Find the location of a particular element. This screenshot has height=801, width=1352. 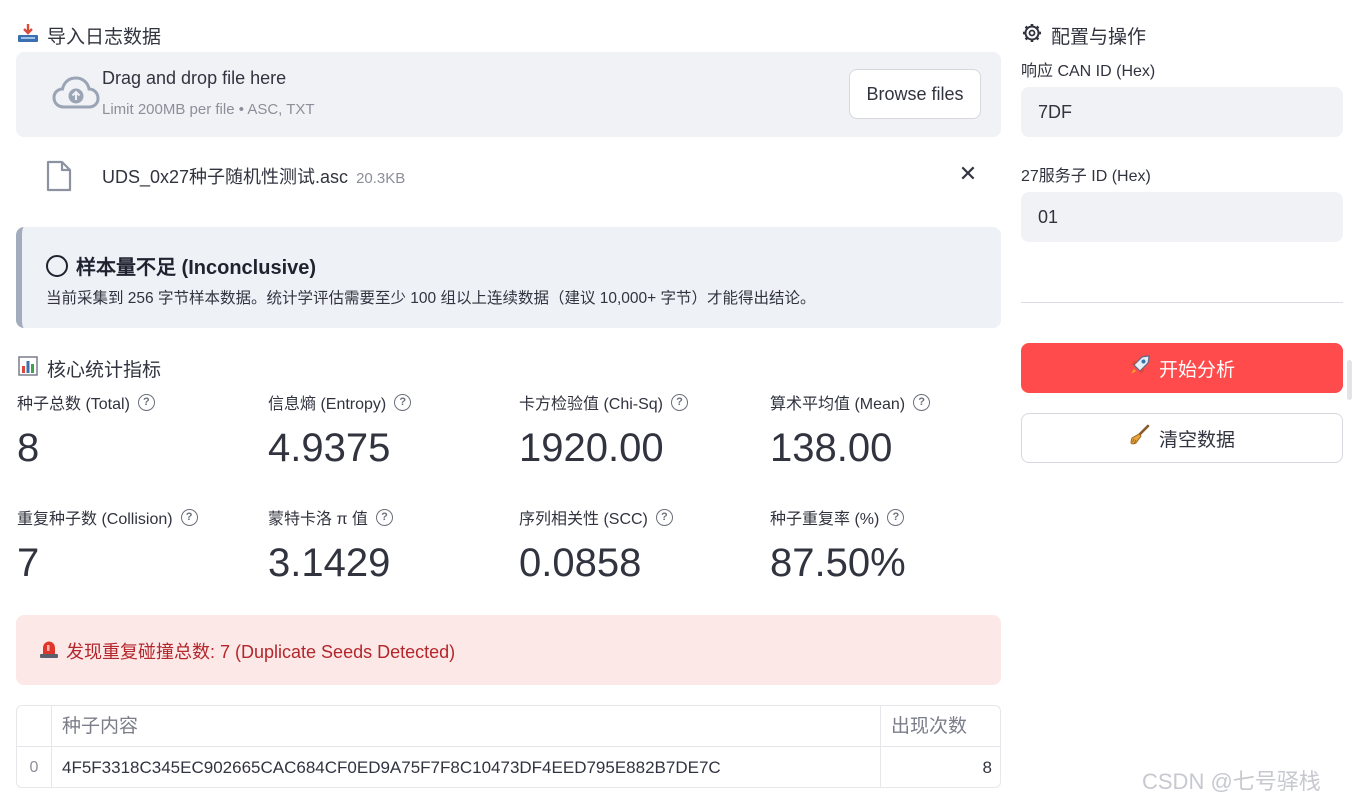

file-size: 20.3KB is located at coordinates (381, 178).